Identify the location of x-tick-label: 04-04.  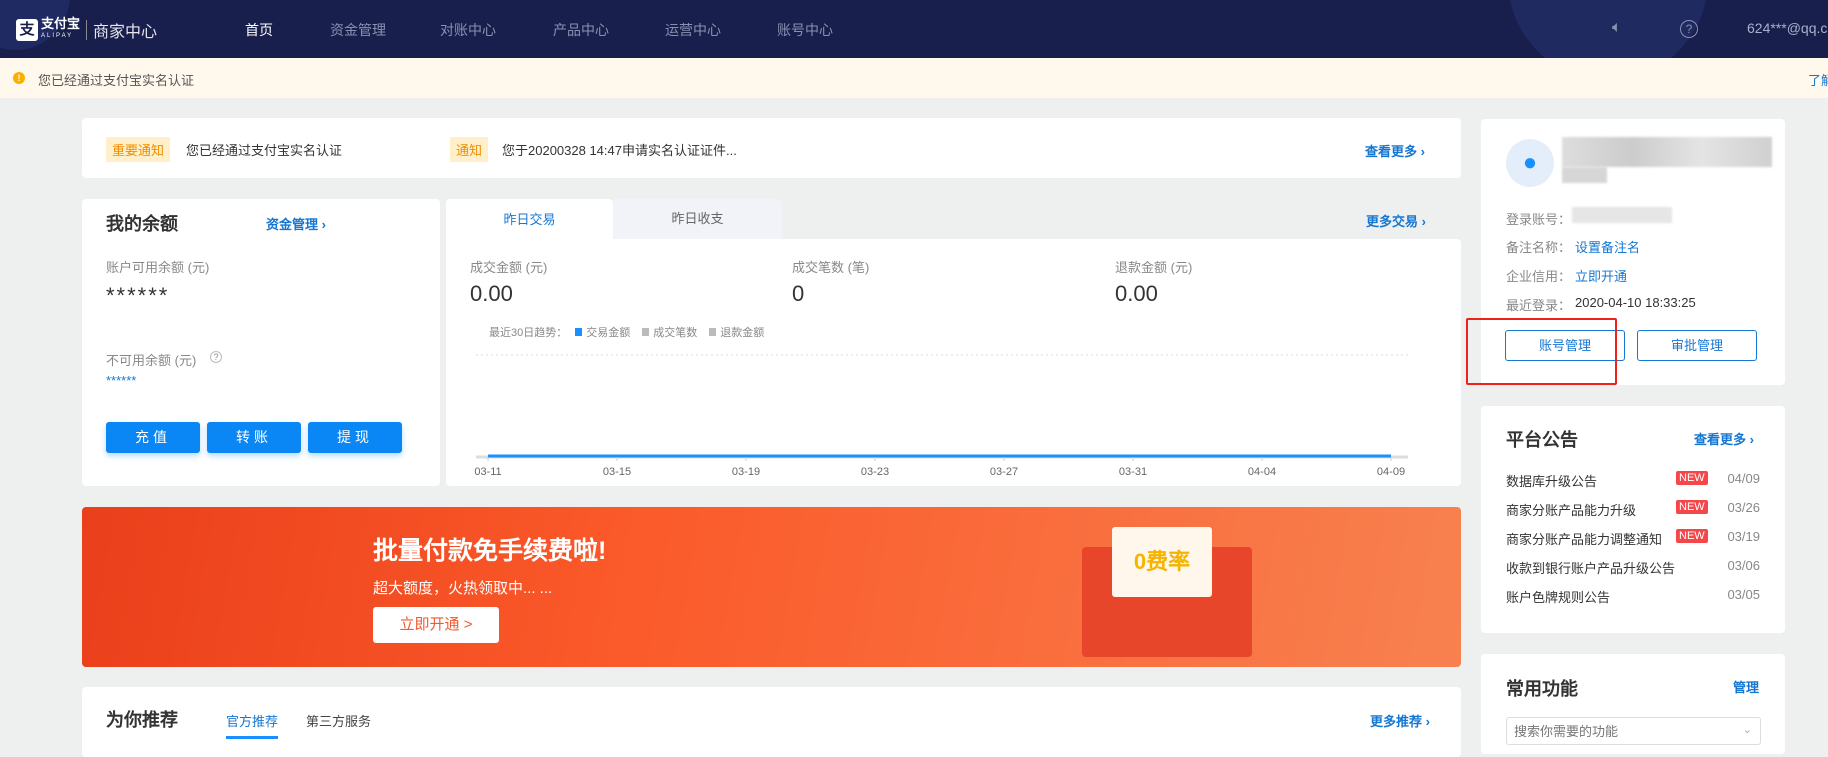
(1262, 472).